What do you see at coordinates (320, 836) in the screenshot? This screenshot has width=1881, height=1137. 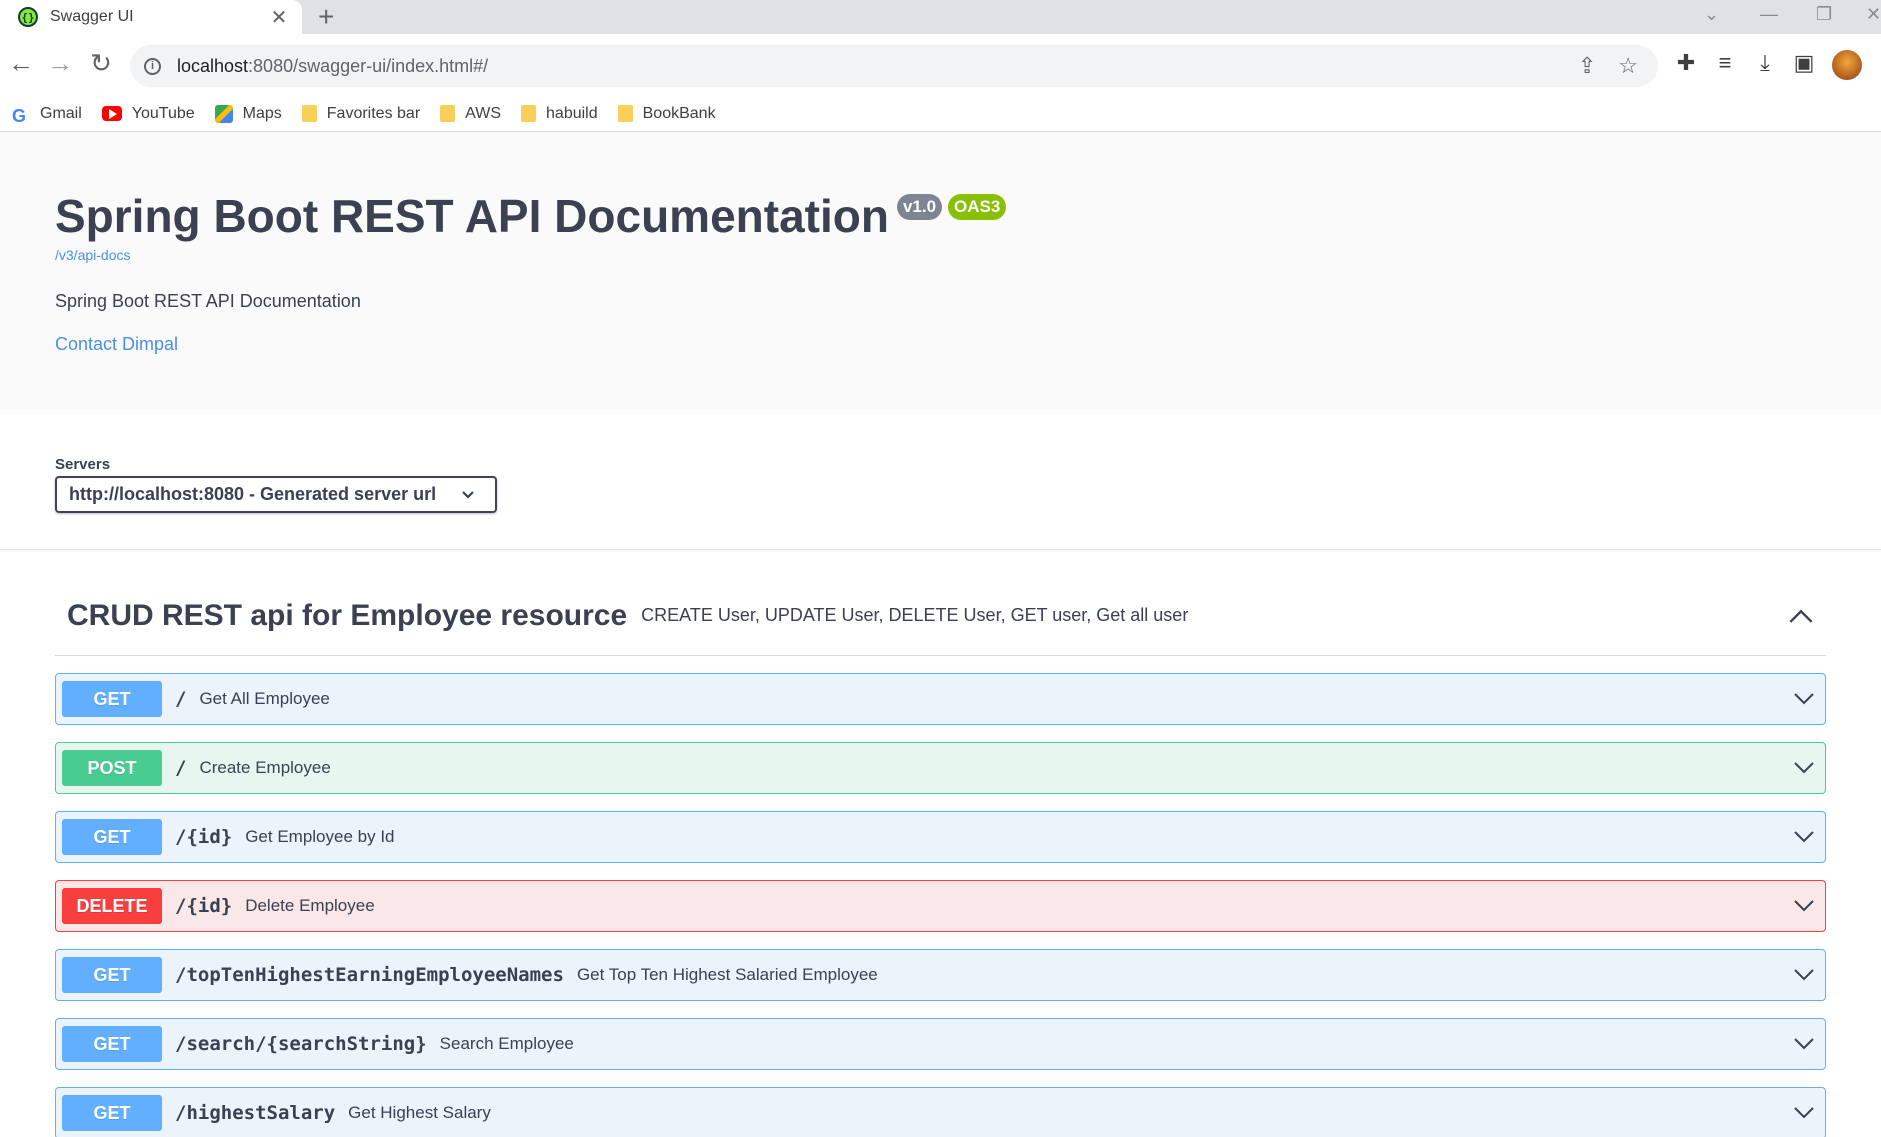 I see `operation-summary: Get Employee by Id` at bounding box center [320, 836].